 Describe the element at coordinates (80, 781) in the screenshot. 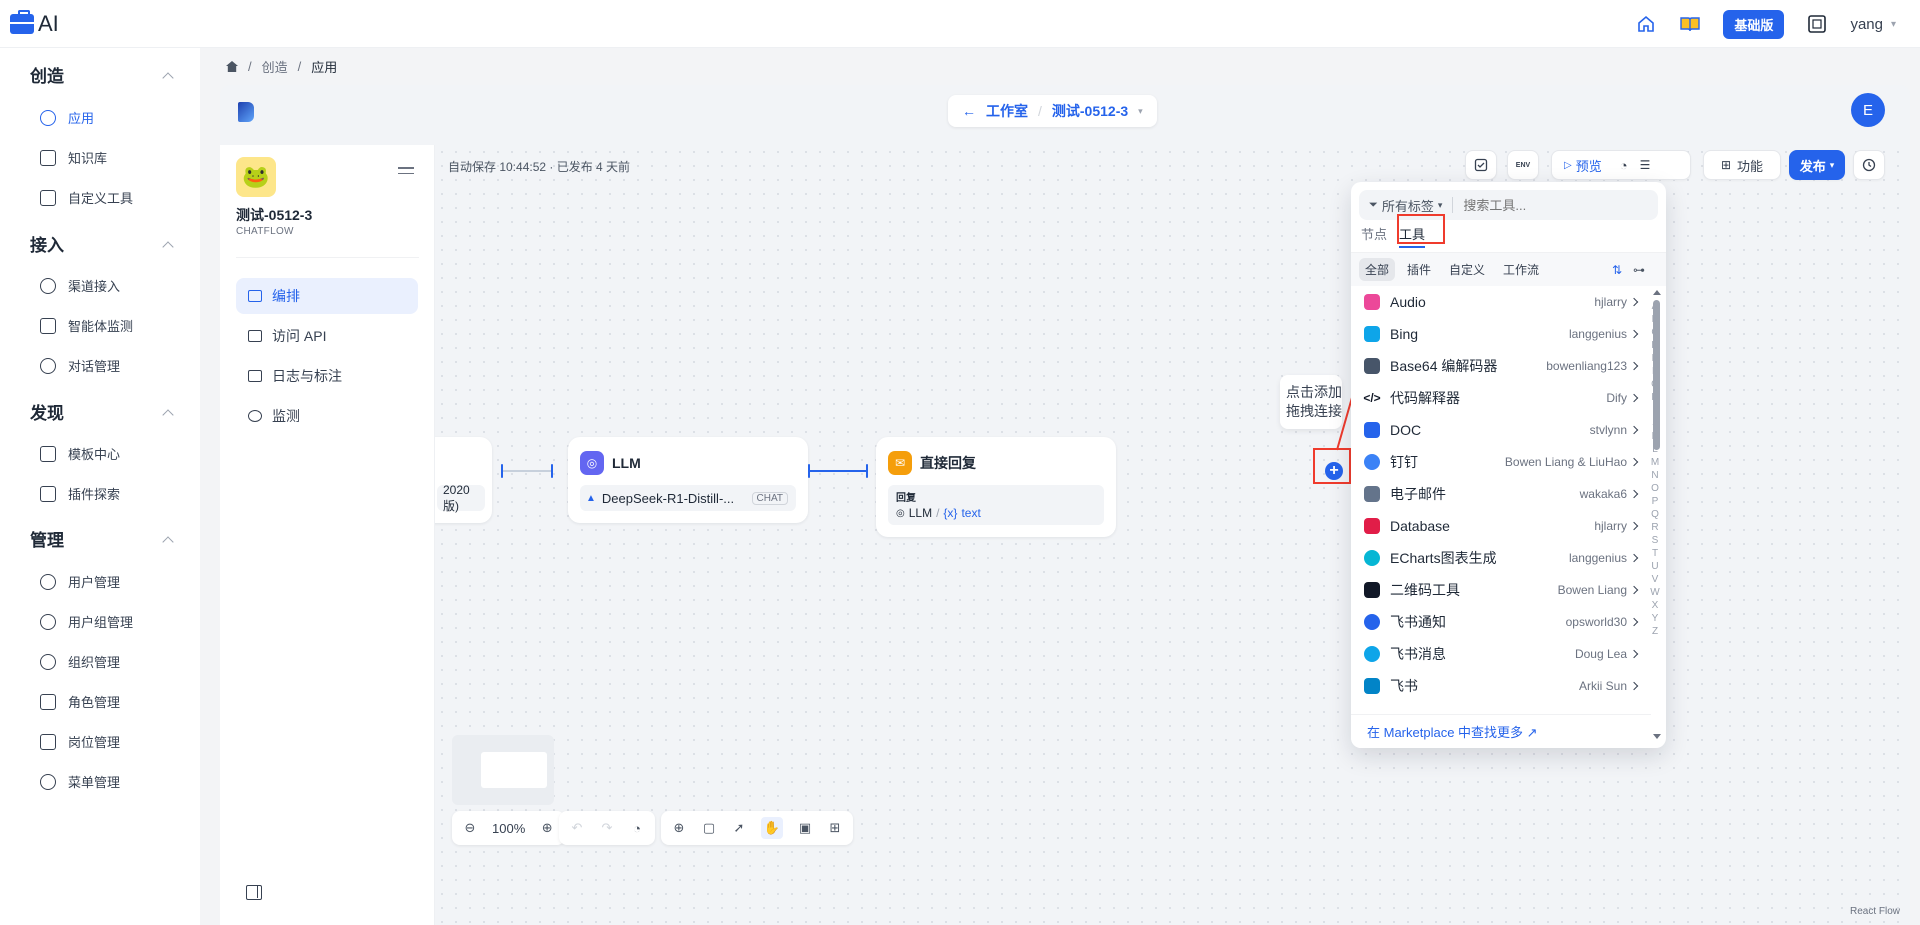

I see `sidebar-item-menus: 菜单管理` at that location.